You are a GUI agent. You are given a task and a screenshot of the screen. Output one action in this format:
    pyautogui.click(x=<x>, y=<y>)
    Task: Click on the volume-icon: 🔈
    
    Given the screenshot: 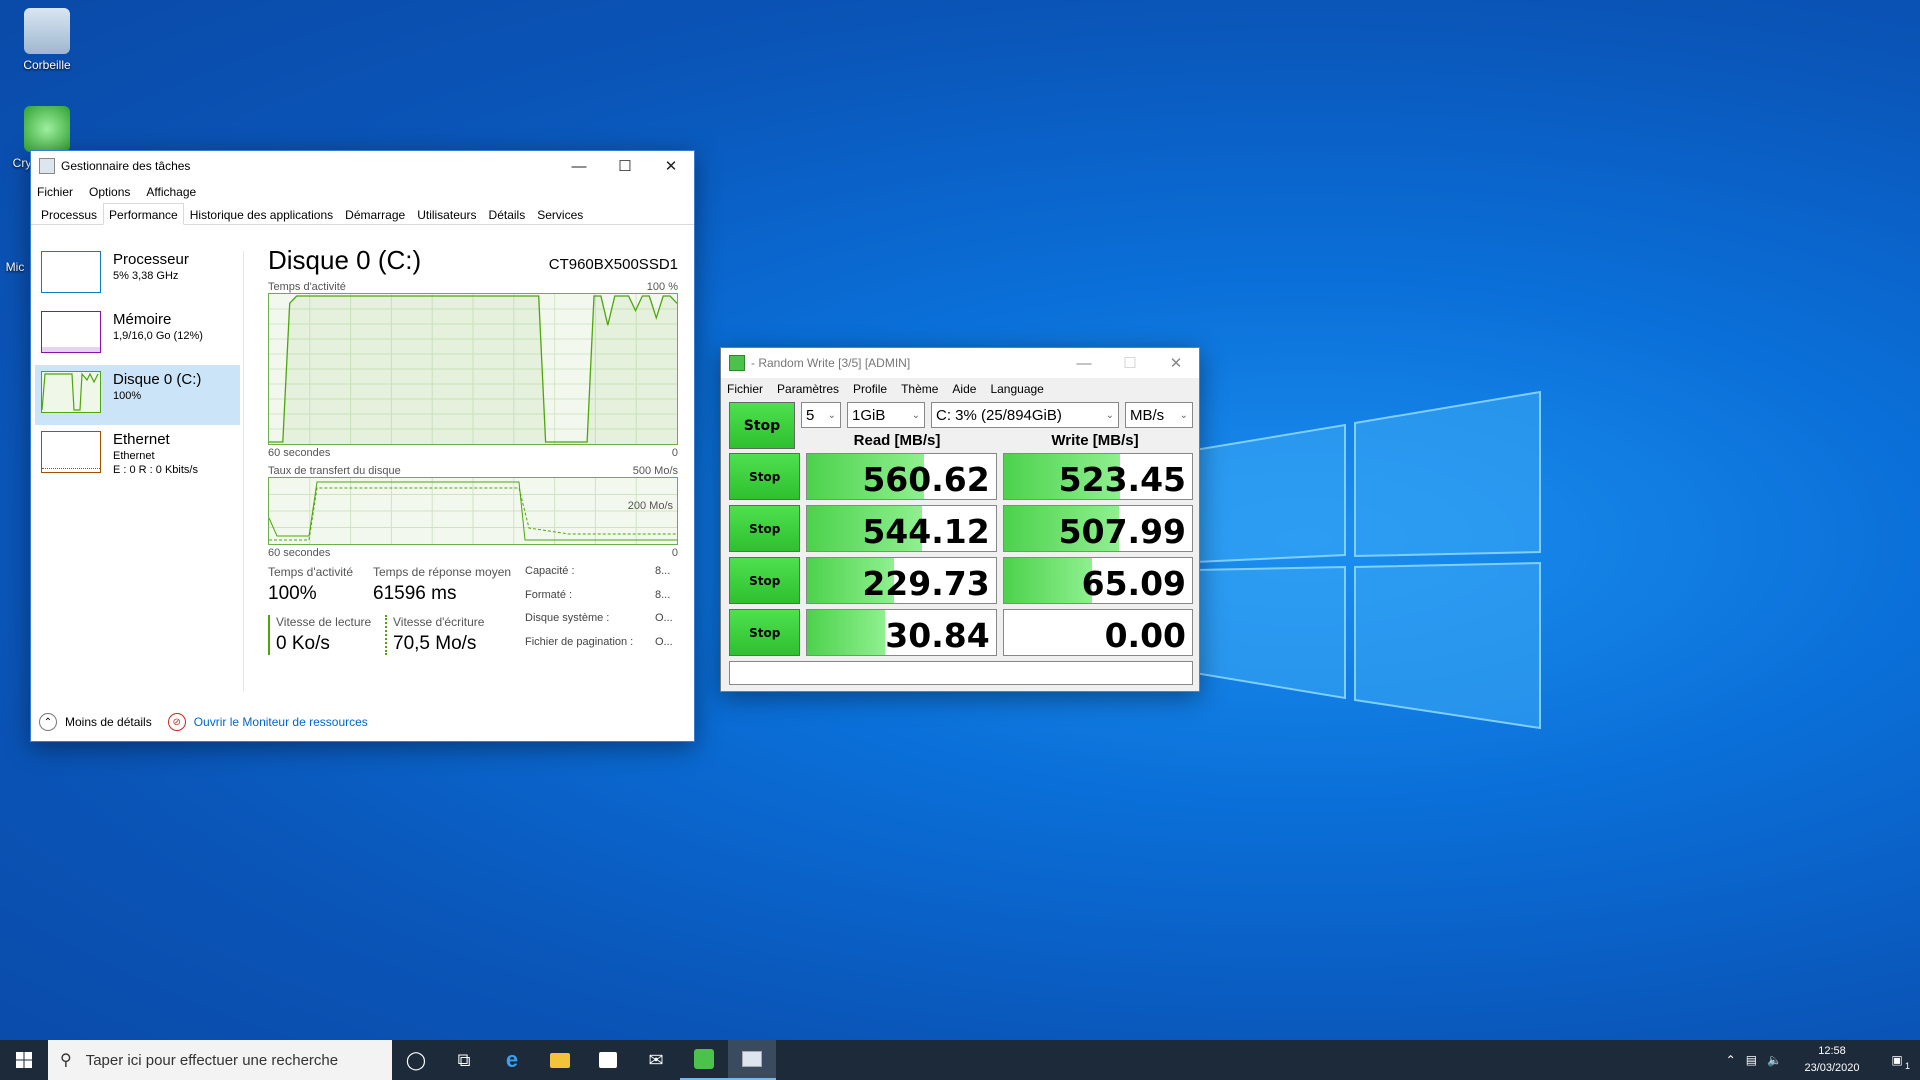 What is the action you would take?
    pyautogui.click(x=1774, y=1060)
    